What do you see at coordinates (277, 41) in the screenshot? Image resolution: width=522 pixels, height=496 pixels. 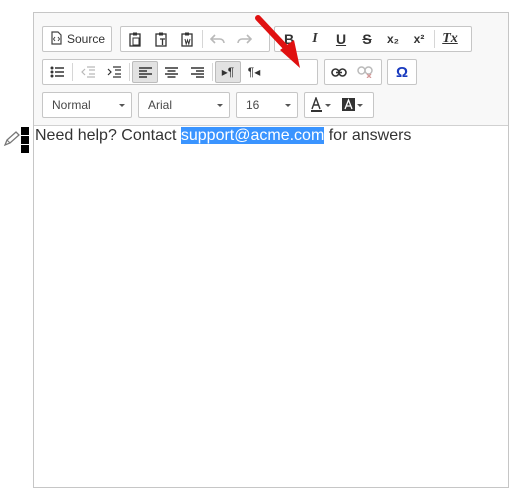 I see `annotation-arrow-icon` at bounding box center [277, 41].